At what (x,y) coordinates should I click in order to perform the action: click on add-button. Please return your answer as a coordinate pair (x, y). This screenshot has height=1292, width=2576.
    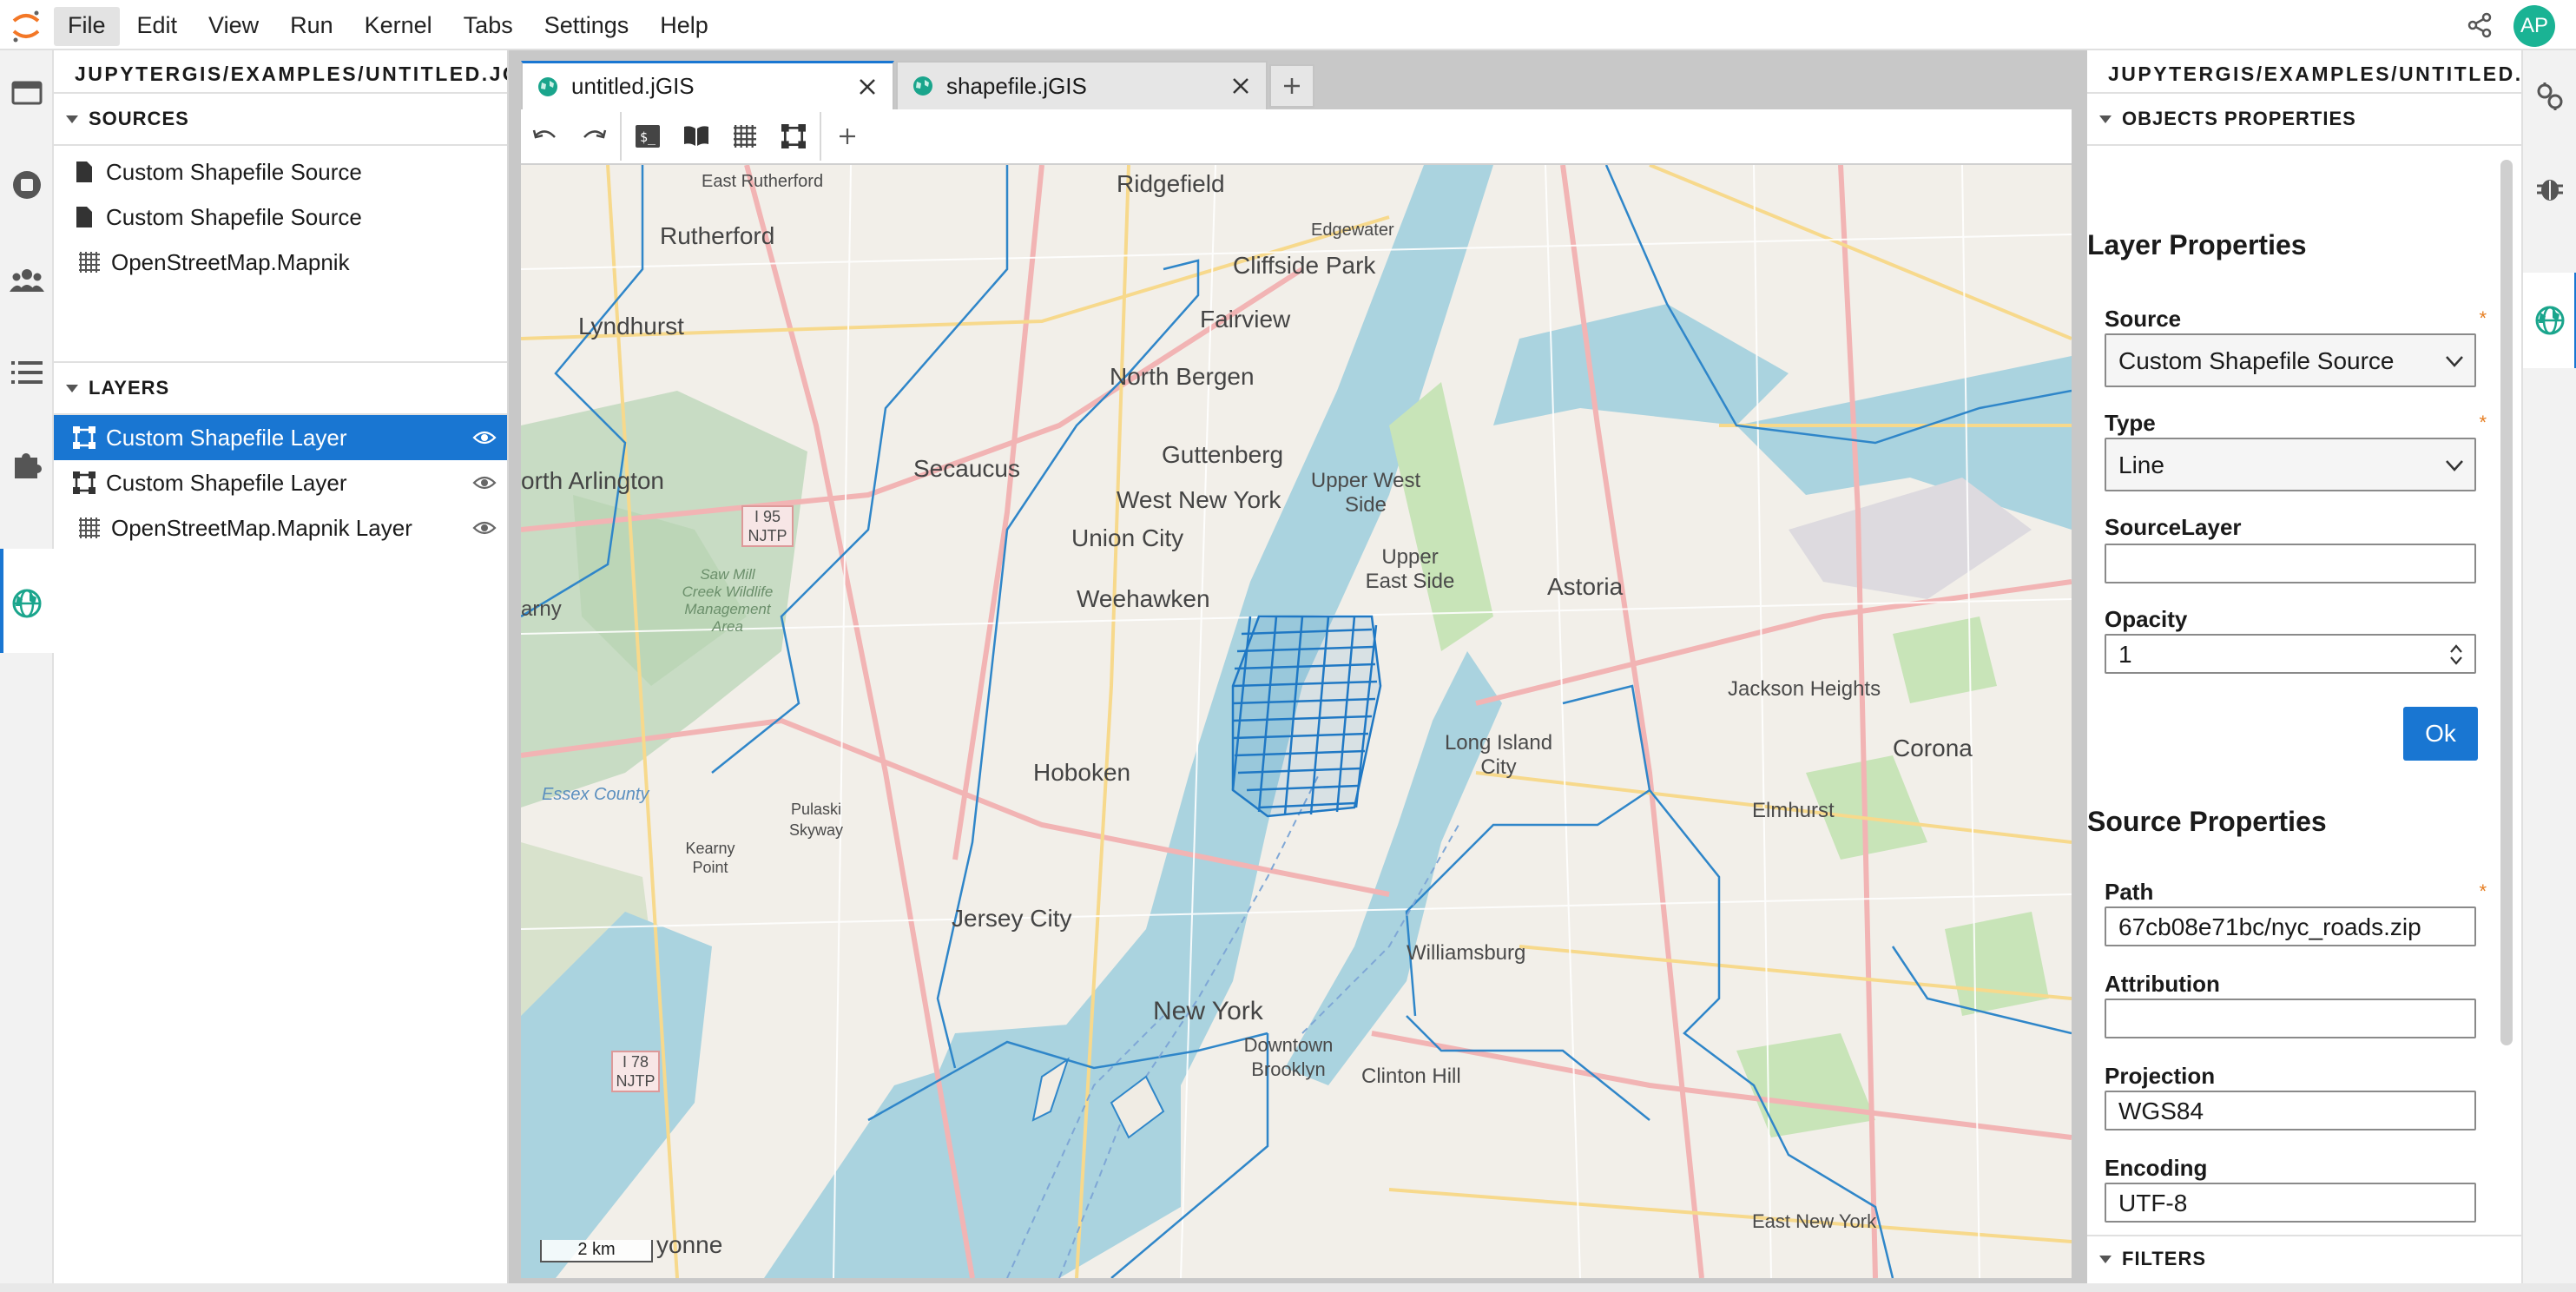
    Looking at the image, I should click on (847, 136).